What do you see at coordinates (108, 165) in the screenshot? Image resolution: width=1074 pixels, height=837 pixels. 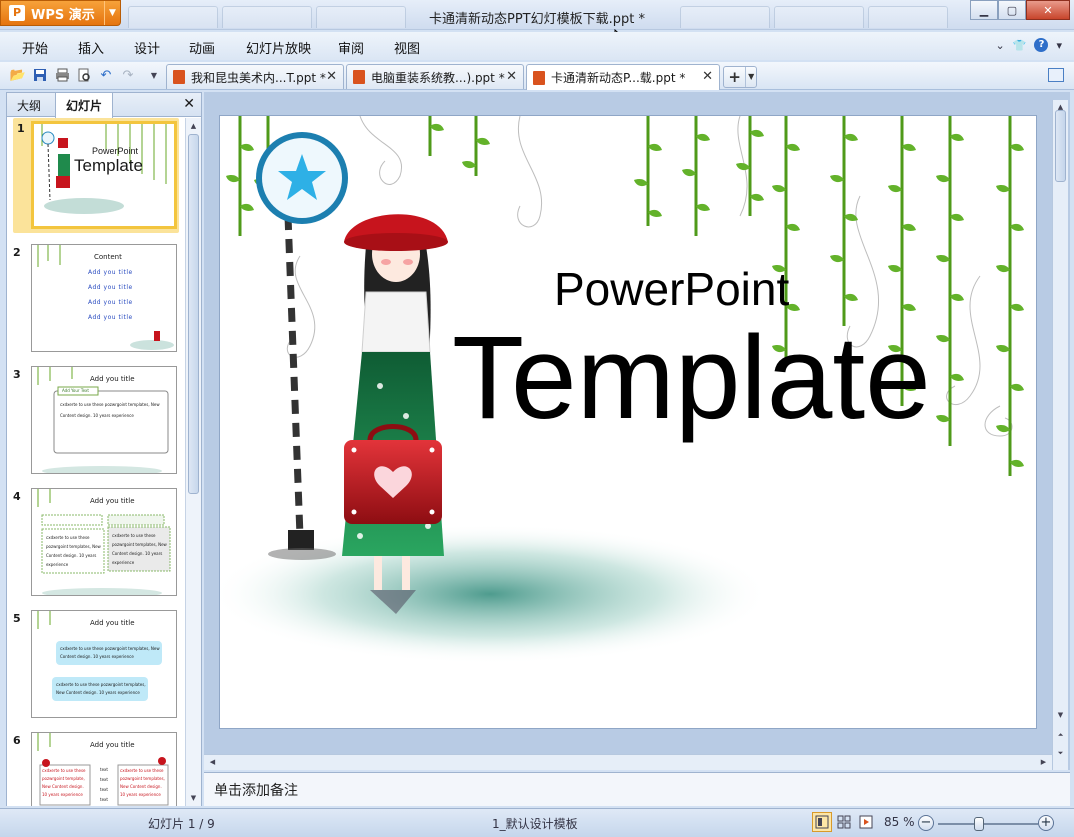 I see `thumb-subtitle: Template` at bounding box center [108, 165].